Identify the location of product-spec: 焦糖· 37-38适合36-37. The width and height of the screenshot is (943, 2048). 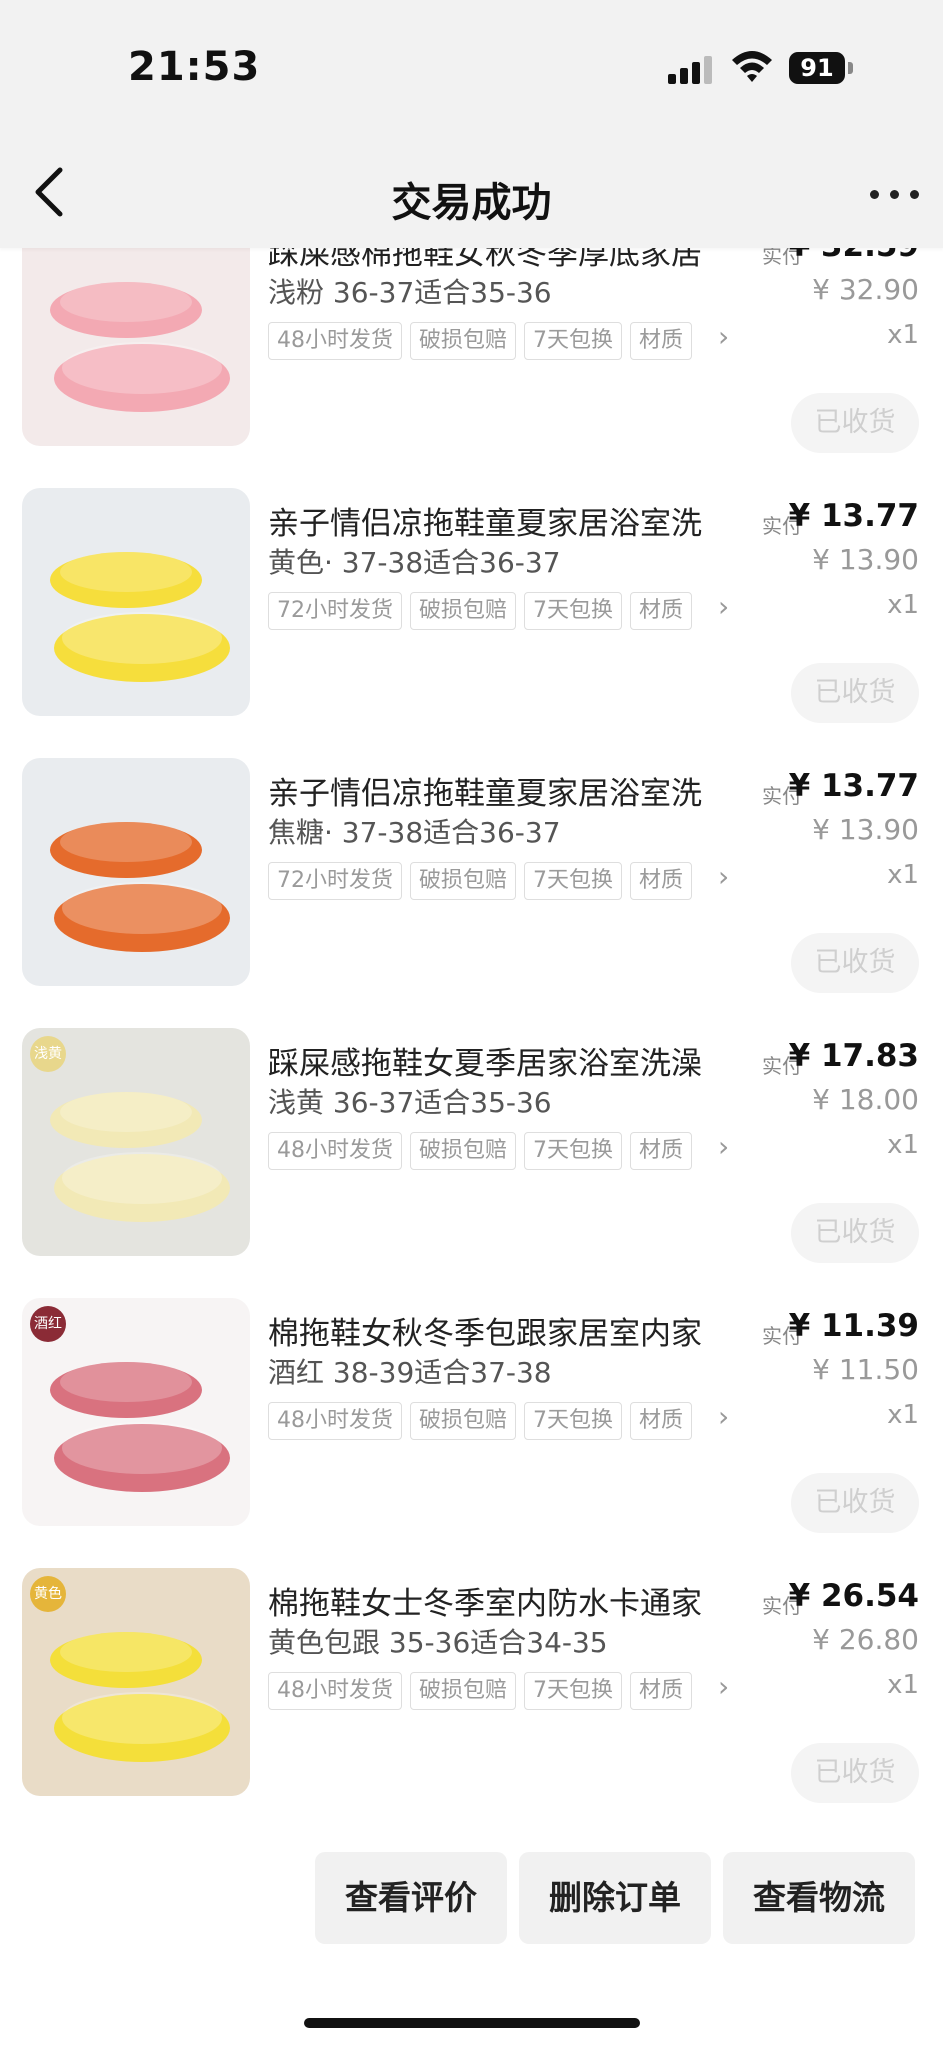
(414, 832).